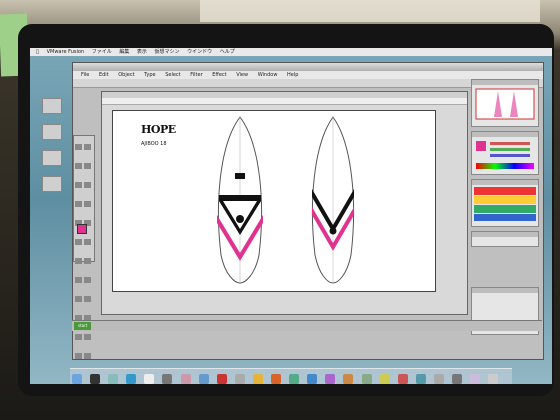 This screenshot has width=560, height=420. Describe the element at coordinates (475, 379) in the screenshot. I see `downloads-stack-icon` at that location.